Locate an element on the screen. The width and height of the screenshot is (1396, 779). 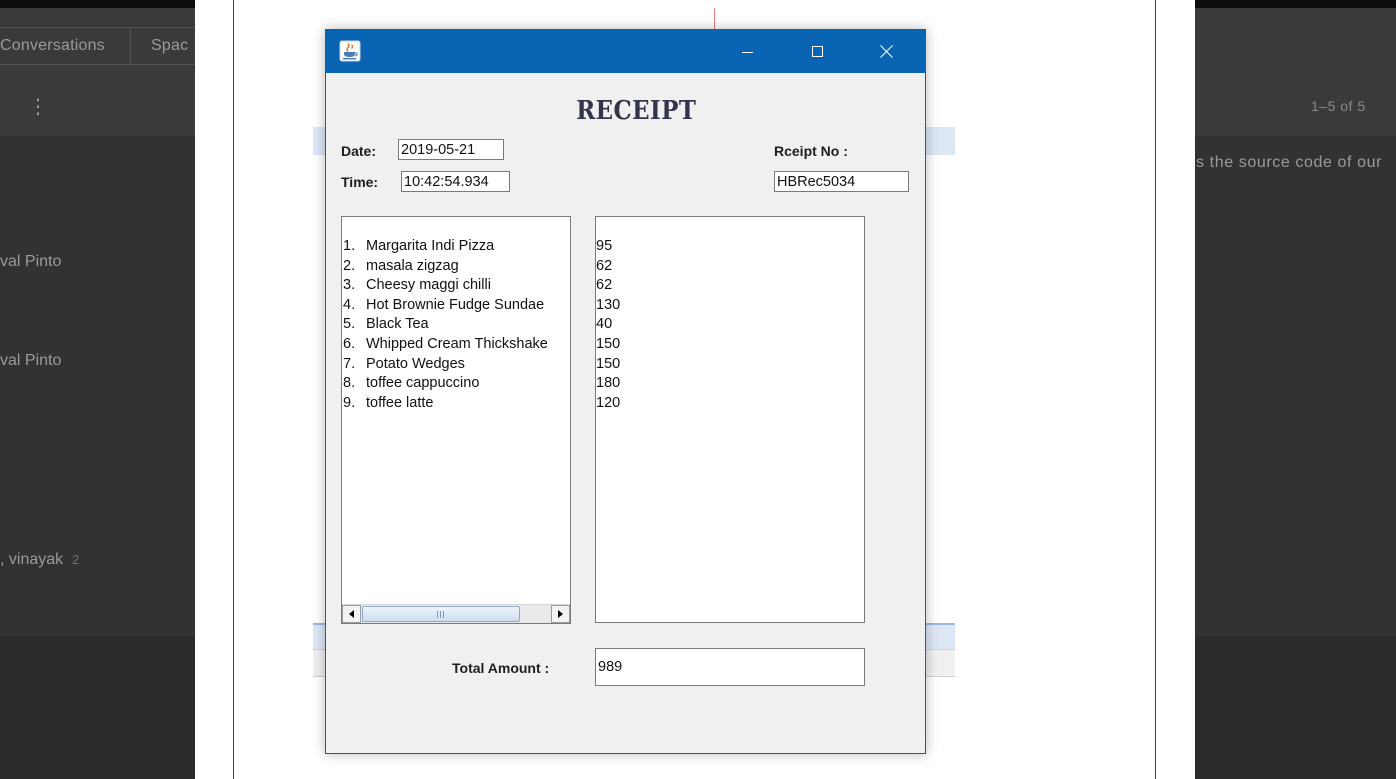
scrollbar-grip-icon is located at coordinates (440, 614).